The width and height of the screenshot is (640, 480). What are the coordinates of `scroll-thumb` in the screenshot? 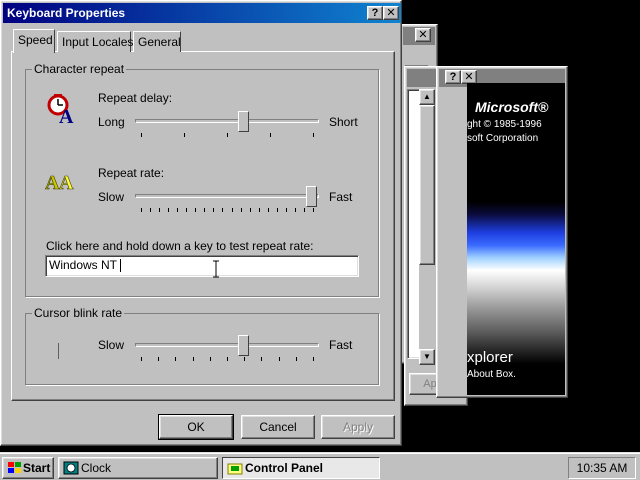 It's located at (427, 185).